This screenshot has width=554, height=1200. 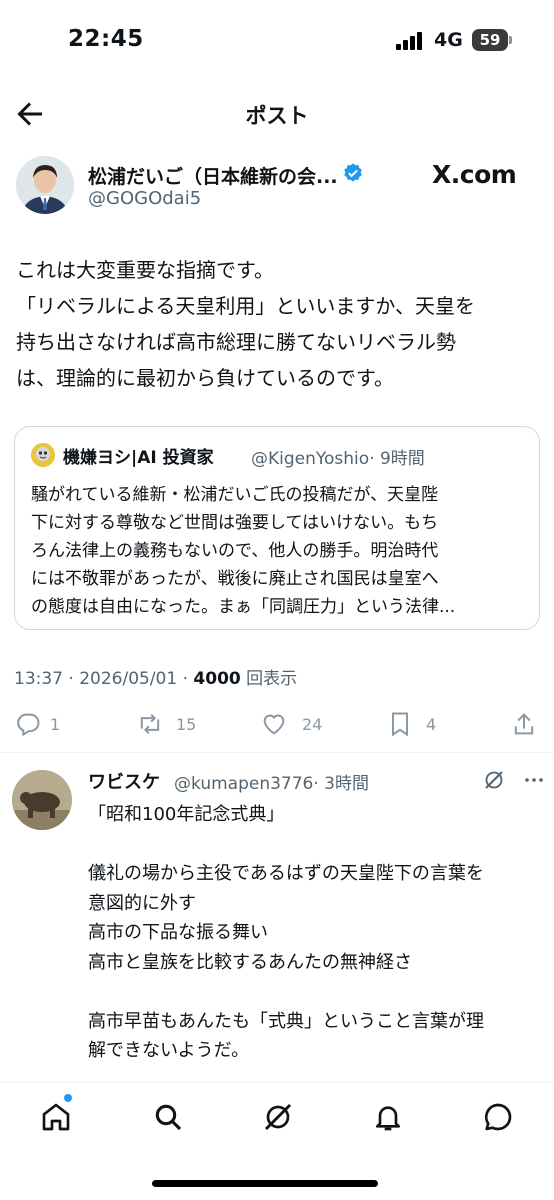 What do you see at coordinates (43, 455) in the screenshot?
I see `quote-avatar` at bounding box center [43, 455].